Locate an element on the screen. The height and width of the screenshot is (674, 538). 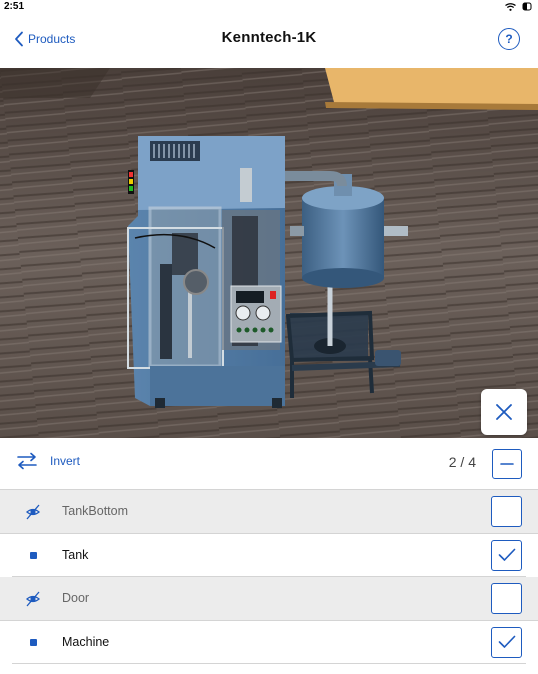
invert-label: Invert is located at coordinates (65, 461).